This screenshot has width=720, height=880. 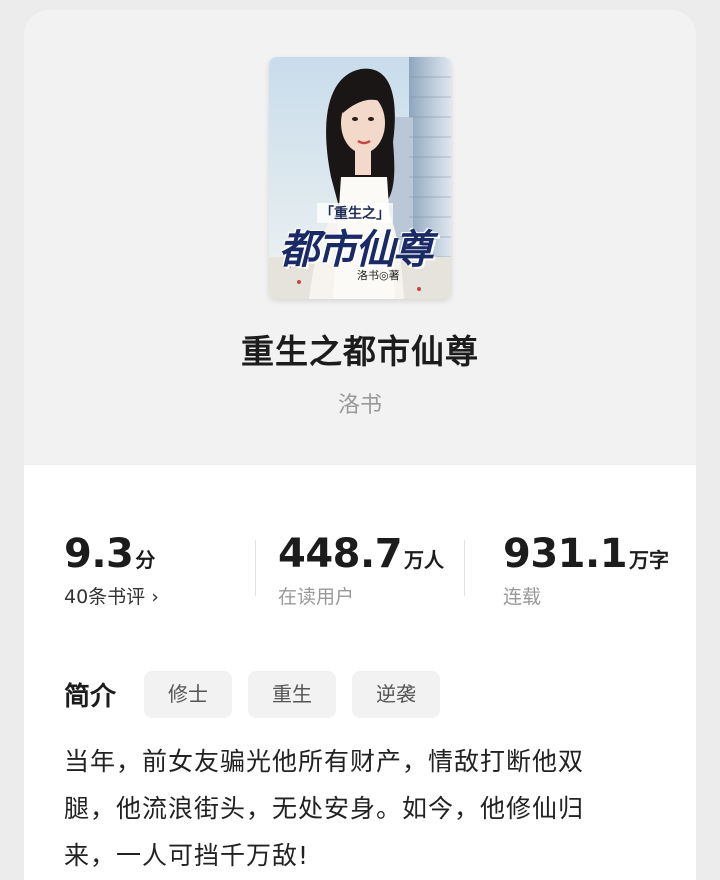 I want to click on cover-title: 都市仙尊, so click(x=356, y=250).